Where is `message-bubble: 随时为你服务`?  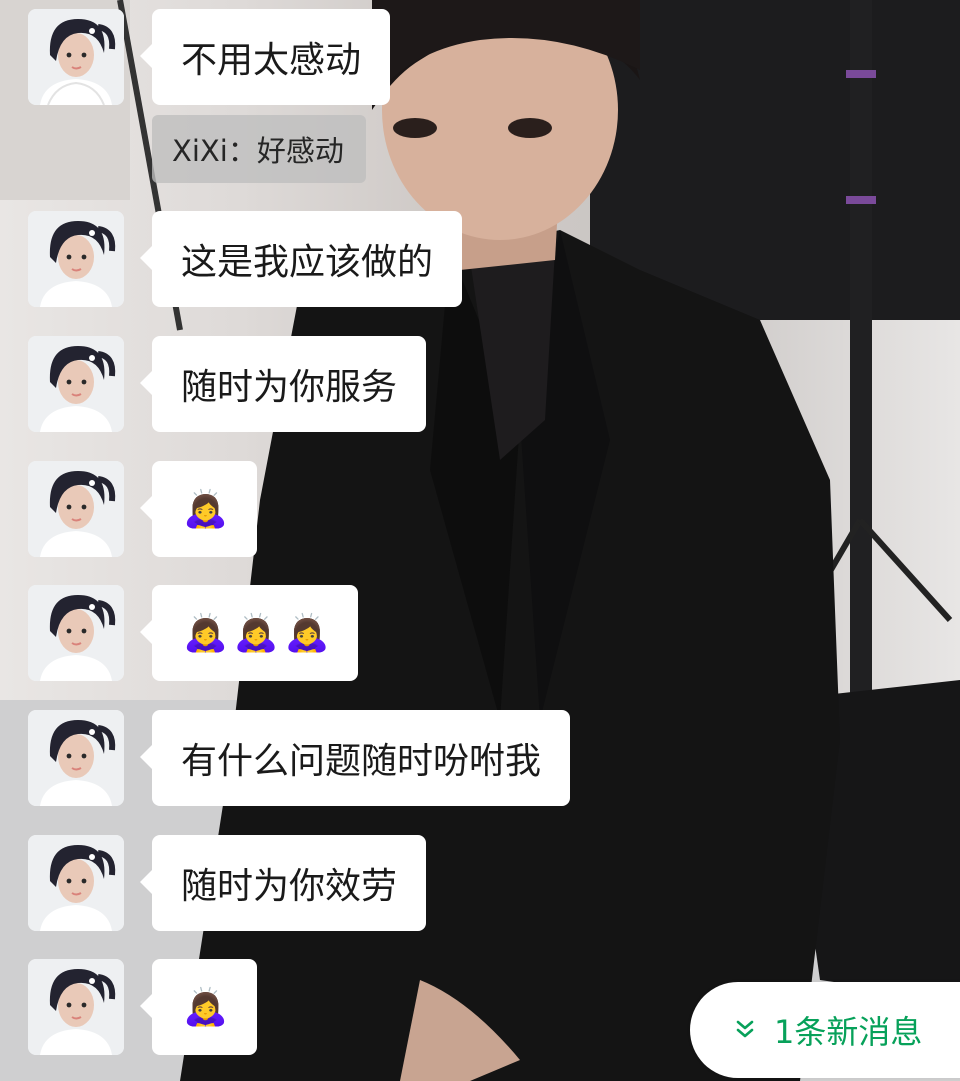
message-bubble: 随时为你服务 is located at coordinates (283, 384).